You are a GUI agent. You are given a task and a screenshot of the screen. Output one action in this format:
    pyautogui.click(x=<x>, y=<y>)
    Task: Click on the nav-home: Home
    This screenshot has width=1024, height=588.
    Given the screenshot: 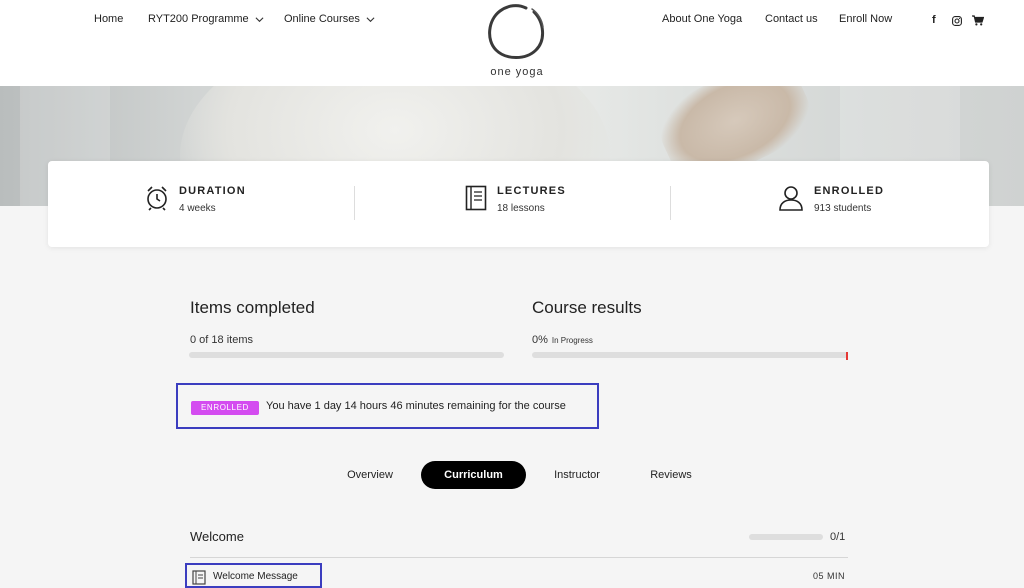 What is the action you would take?
    pyautogui.click(x=108, y=19)
    